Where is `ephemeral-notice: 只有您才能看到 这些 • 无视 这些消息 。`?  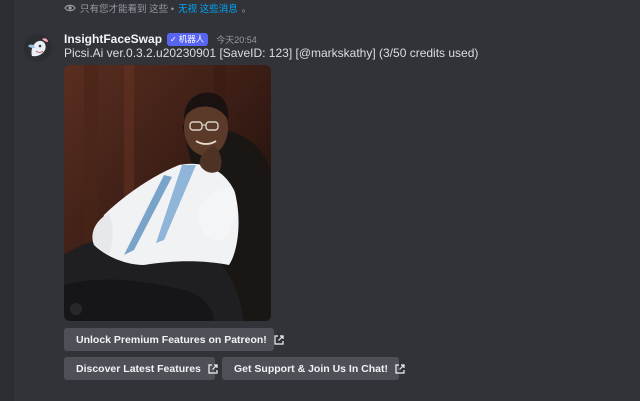 ephemeral-notice: 只有您才能看到 这些 • 无视 这些消息 。 is located at coordinates (157, 8).